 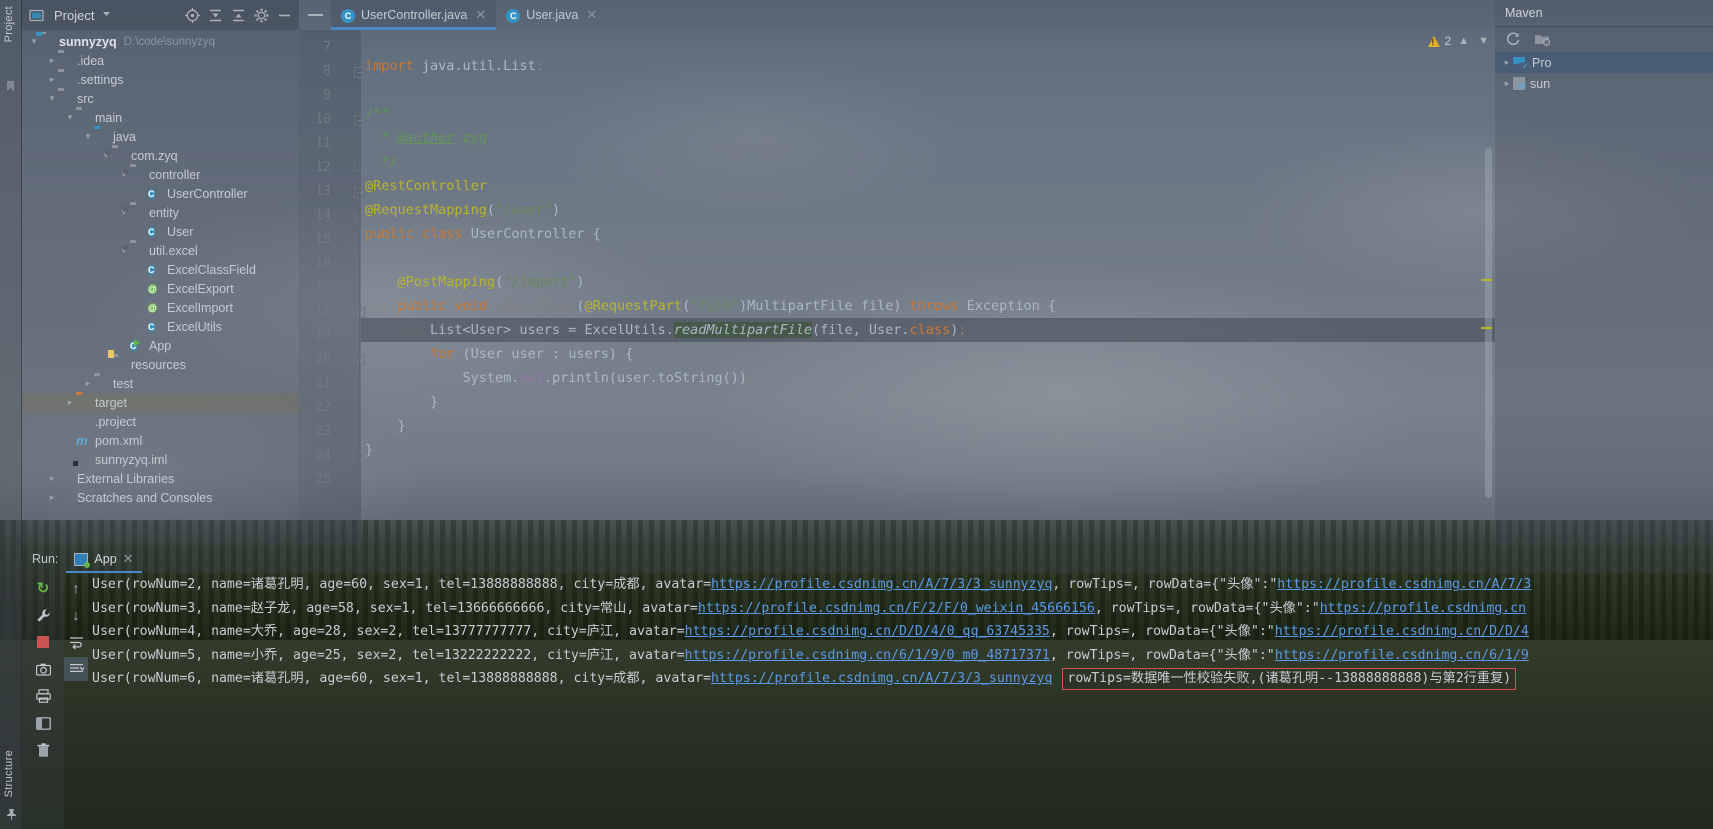 I want to click on tree-item-pom-xml: ▸mpom.xml, so click(x=160, y=440).